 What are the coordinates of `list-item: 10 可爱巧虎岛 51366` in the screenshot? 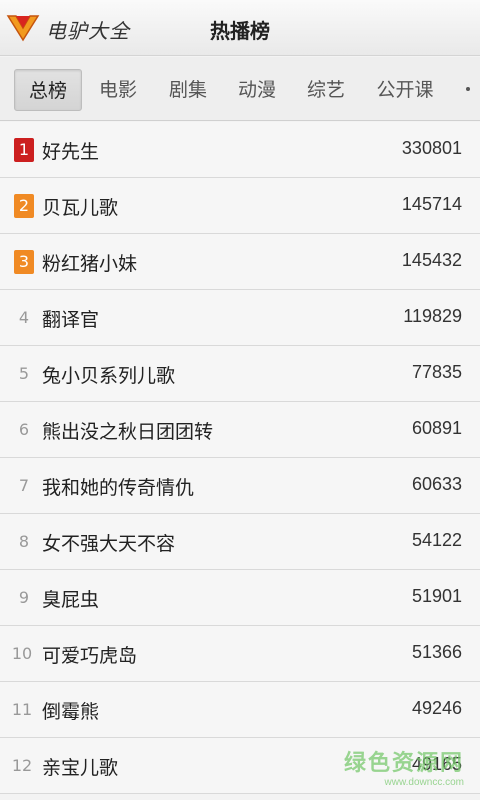 It's located at (240, 654).